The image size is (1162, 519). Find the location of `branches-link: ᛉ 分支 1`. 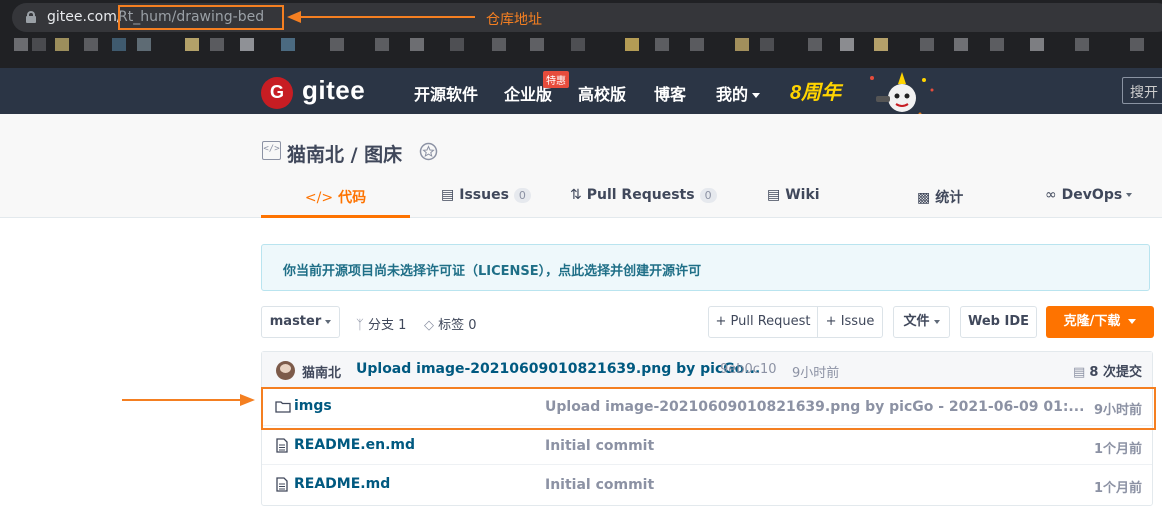

branches-link: ᛉ 分支 1 is located at coordinates (381, 323).